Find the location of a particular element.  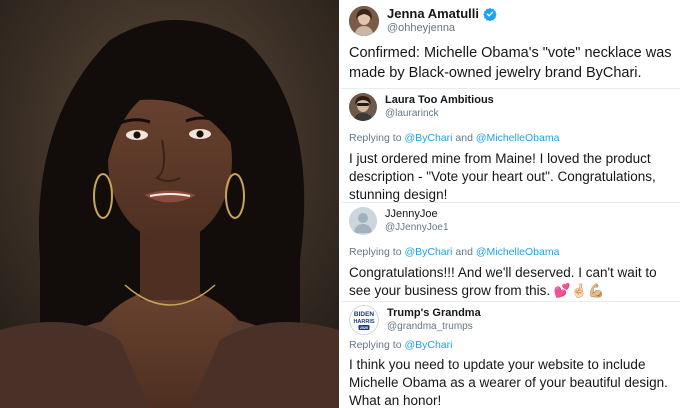

replying-to: Replying to @ByChari is located at coordinates (400, 345).